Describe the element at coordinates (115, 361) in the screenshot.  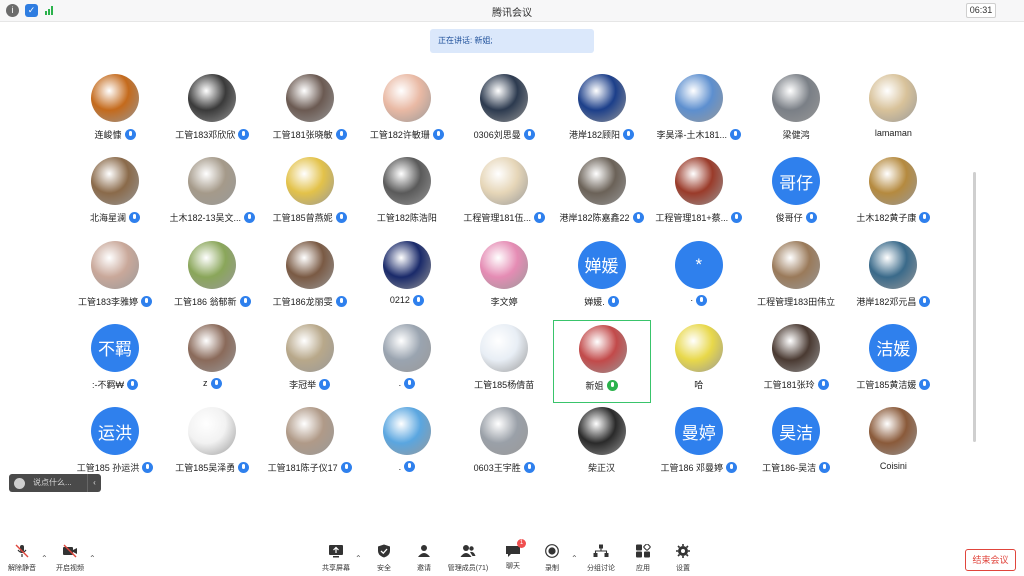
I see `participant-tile: 不羁:-不羁₩` at that location.